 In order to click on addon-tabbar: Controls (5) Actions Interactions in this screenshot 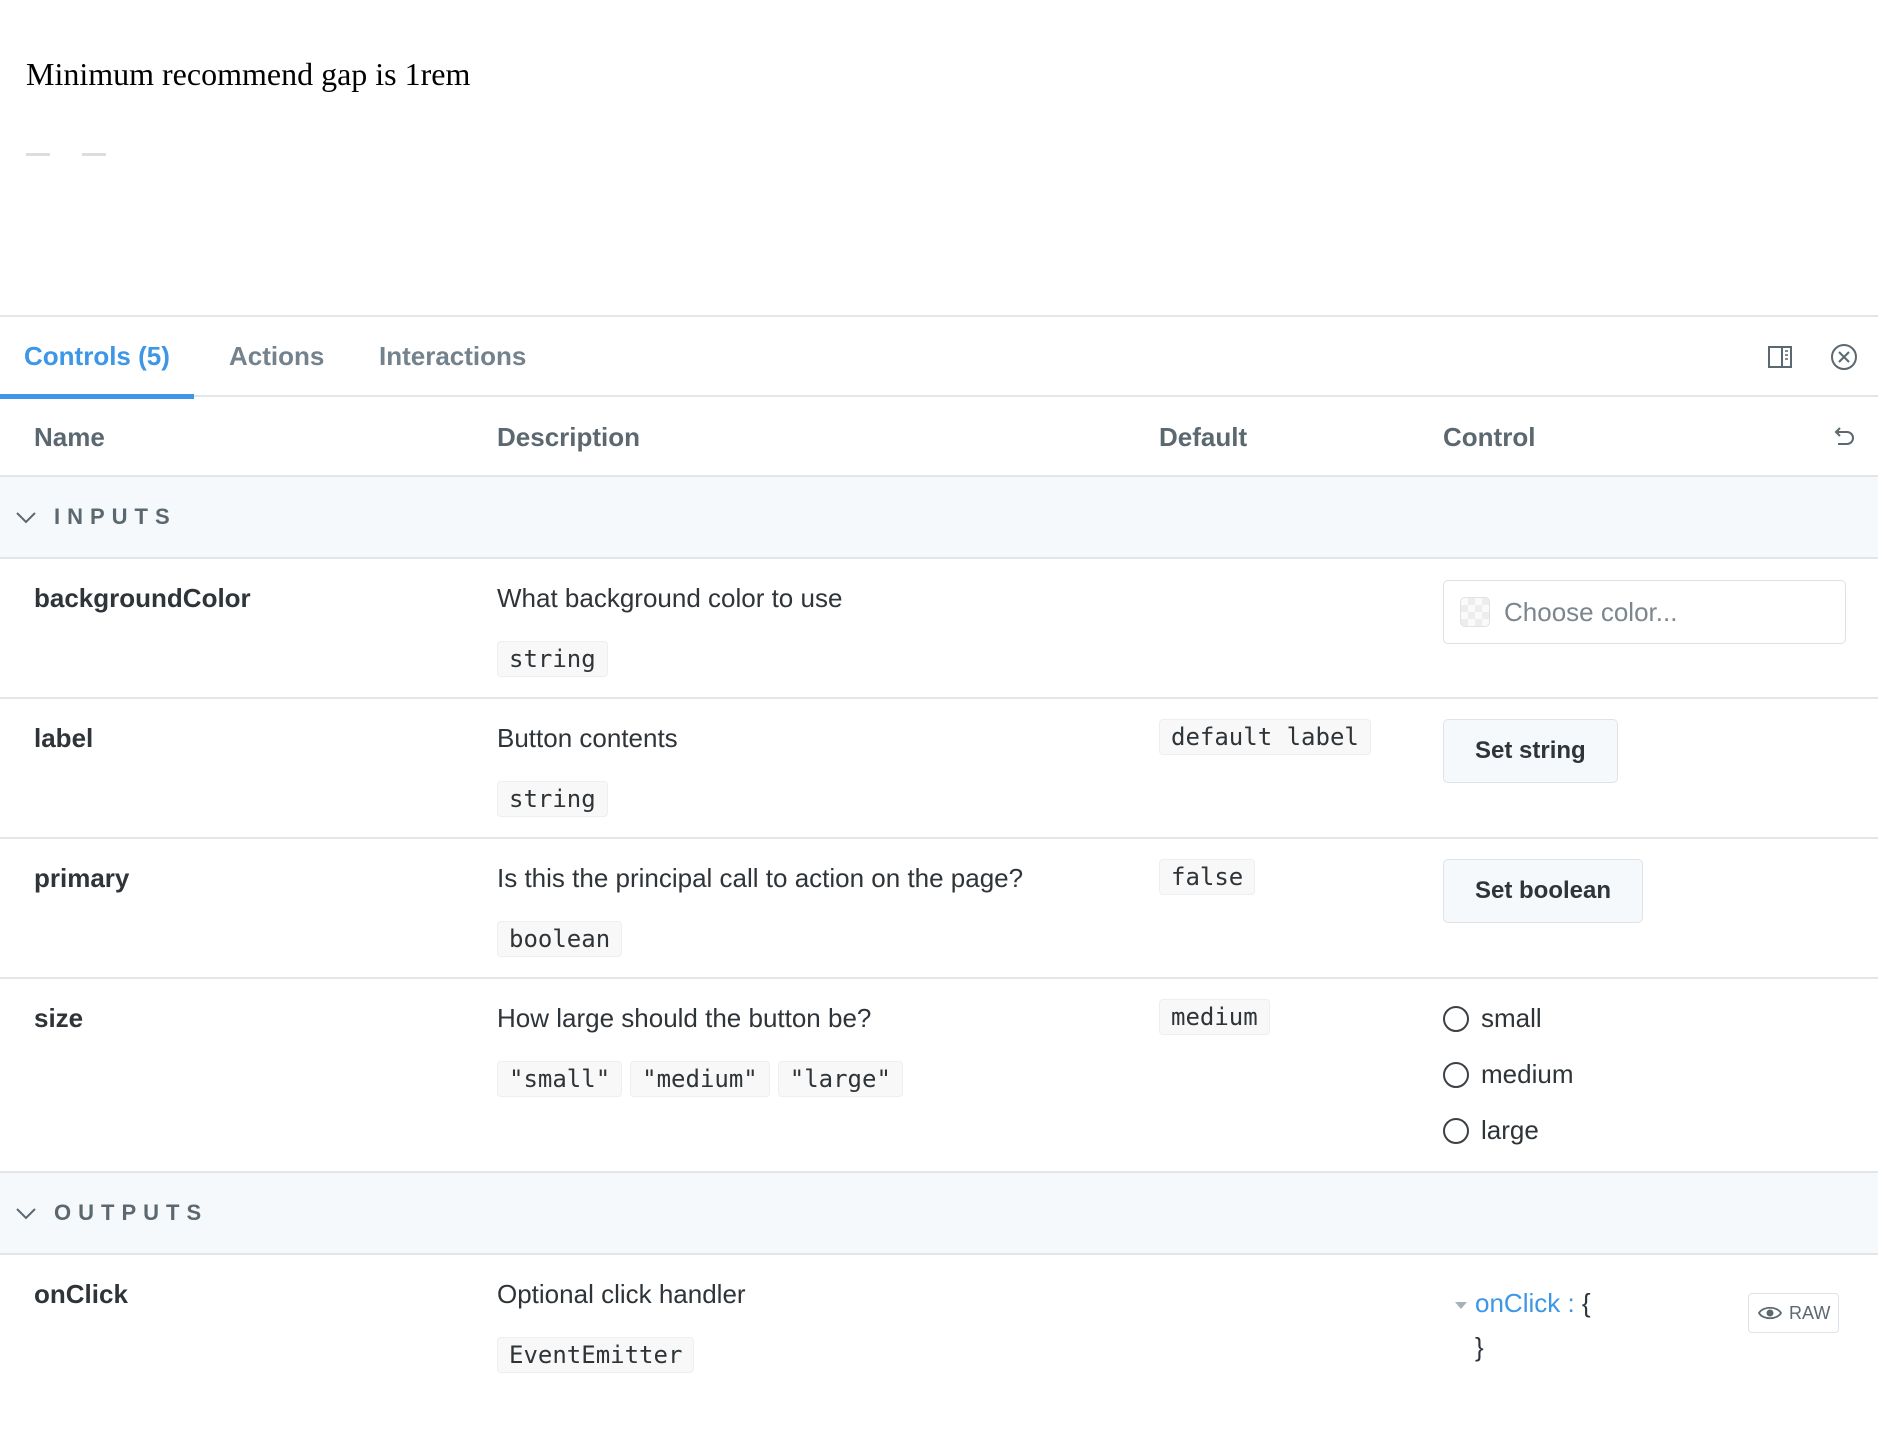, I will do `click(939, 358)`.